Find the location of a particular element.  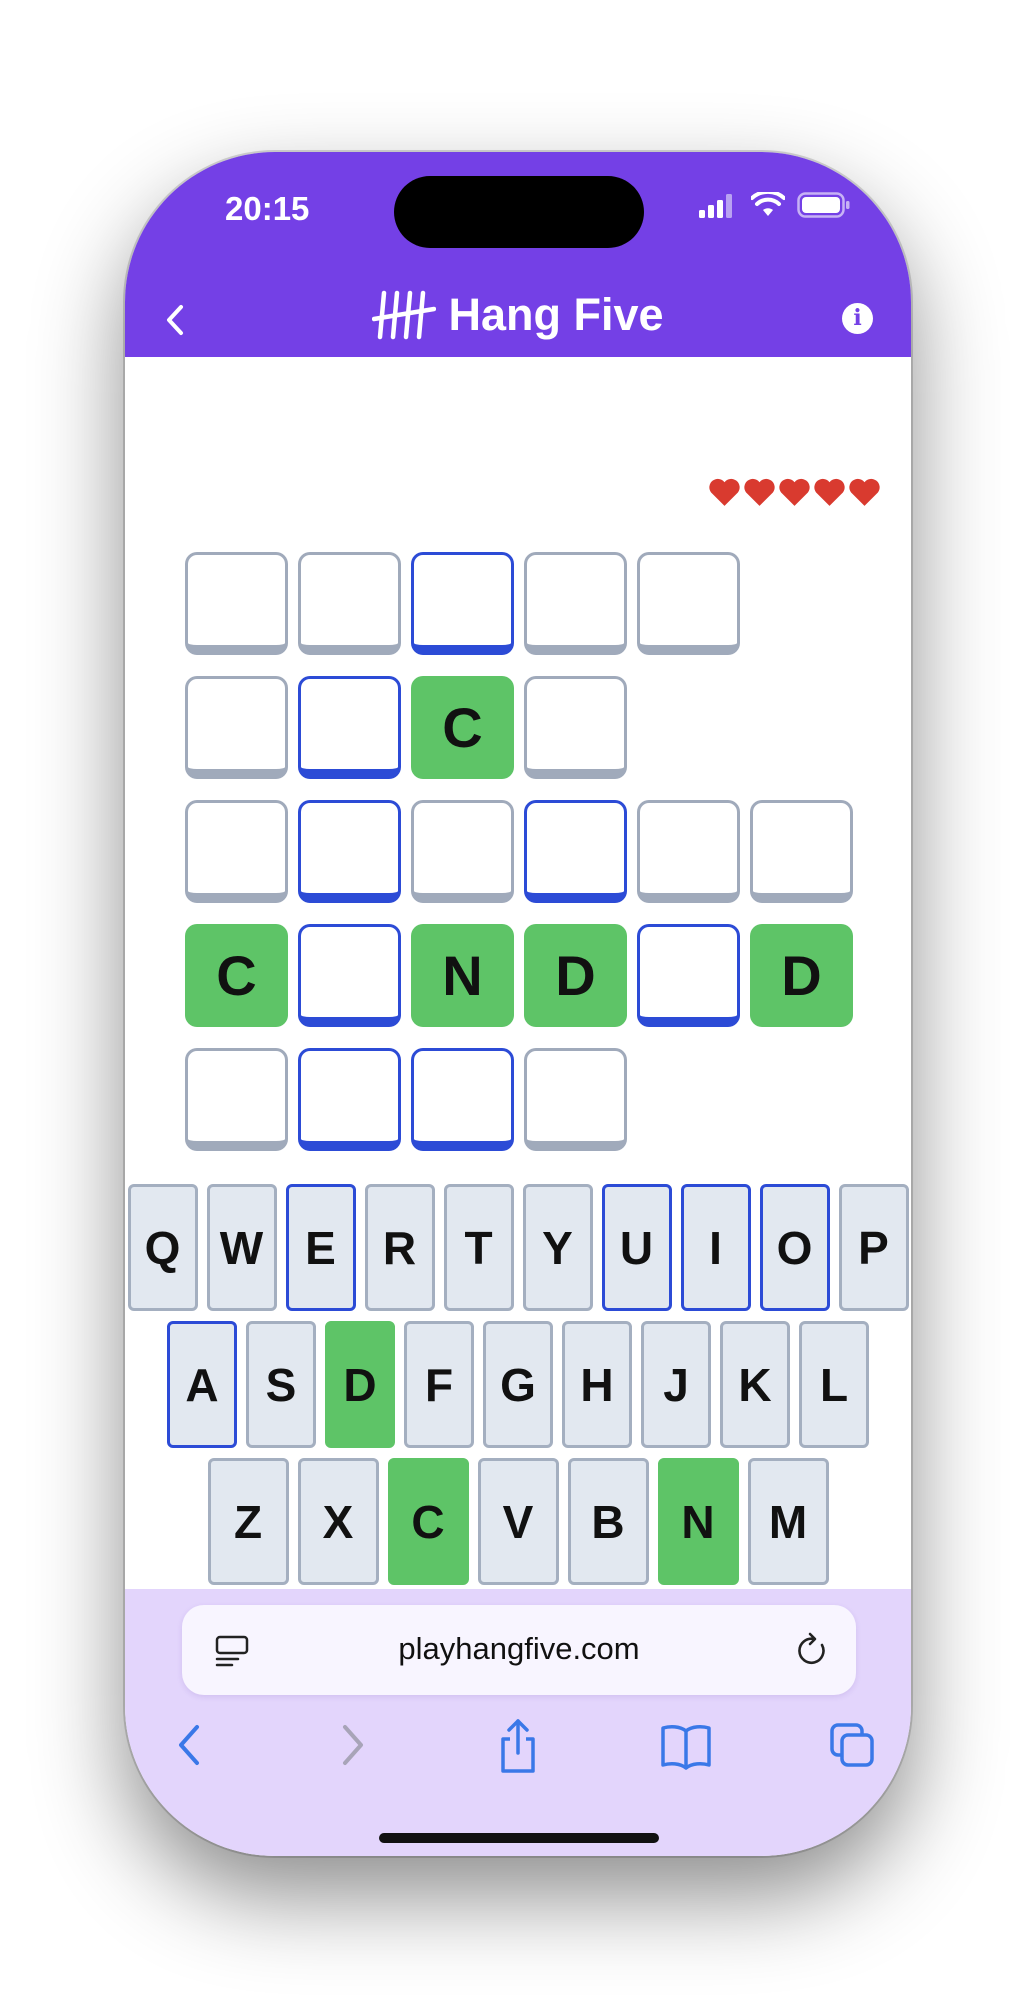

info-button: i is located at coordinates (857, 318).